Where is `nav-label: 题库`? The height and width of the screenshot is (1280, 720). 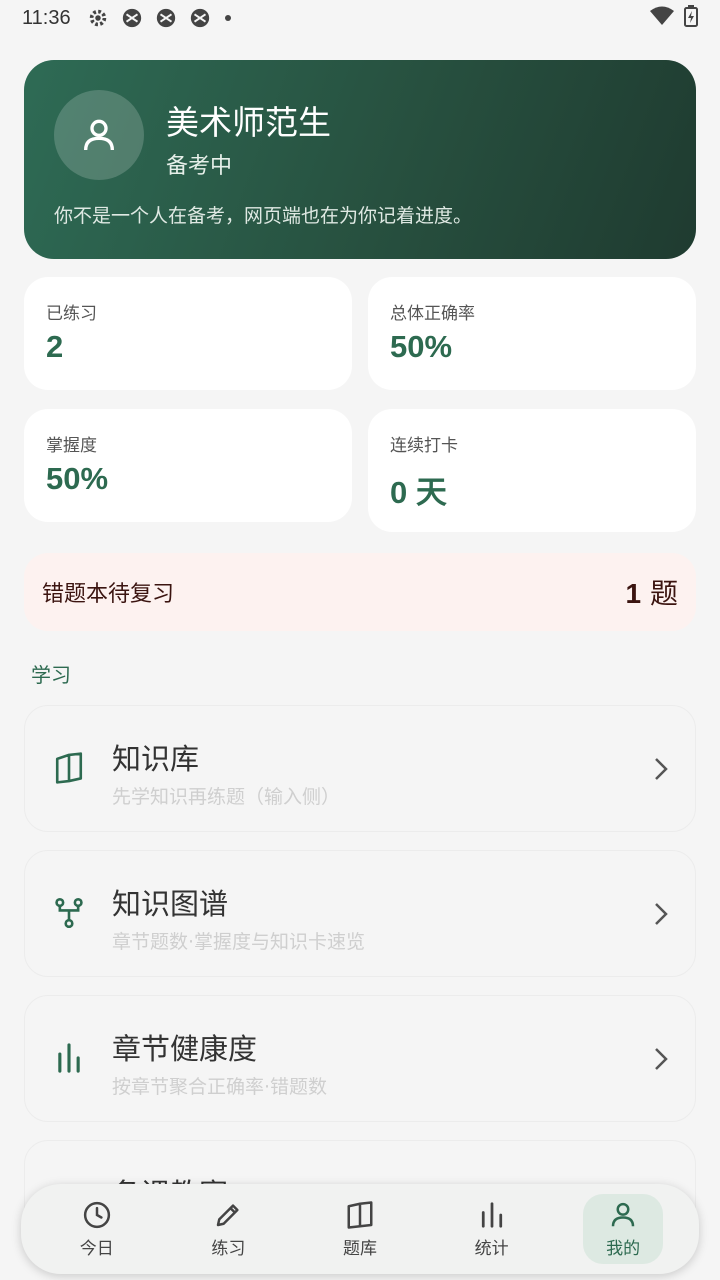
nav-label: 题库 is located at coordinates (359, 1248).